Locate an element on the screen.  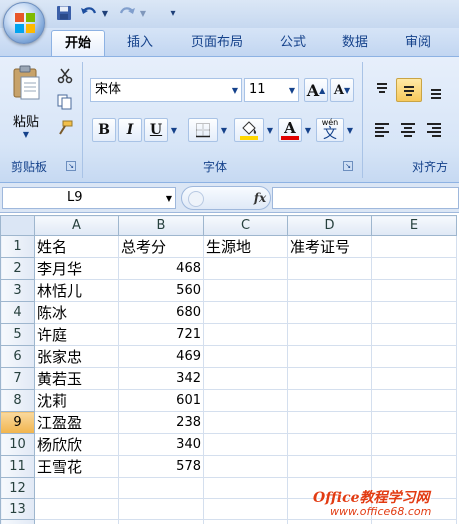
fill-color-button is located at coordinates (249, 130).